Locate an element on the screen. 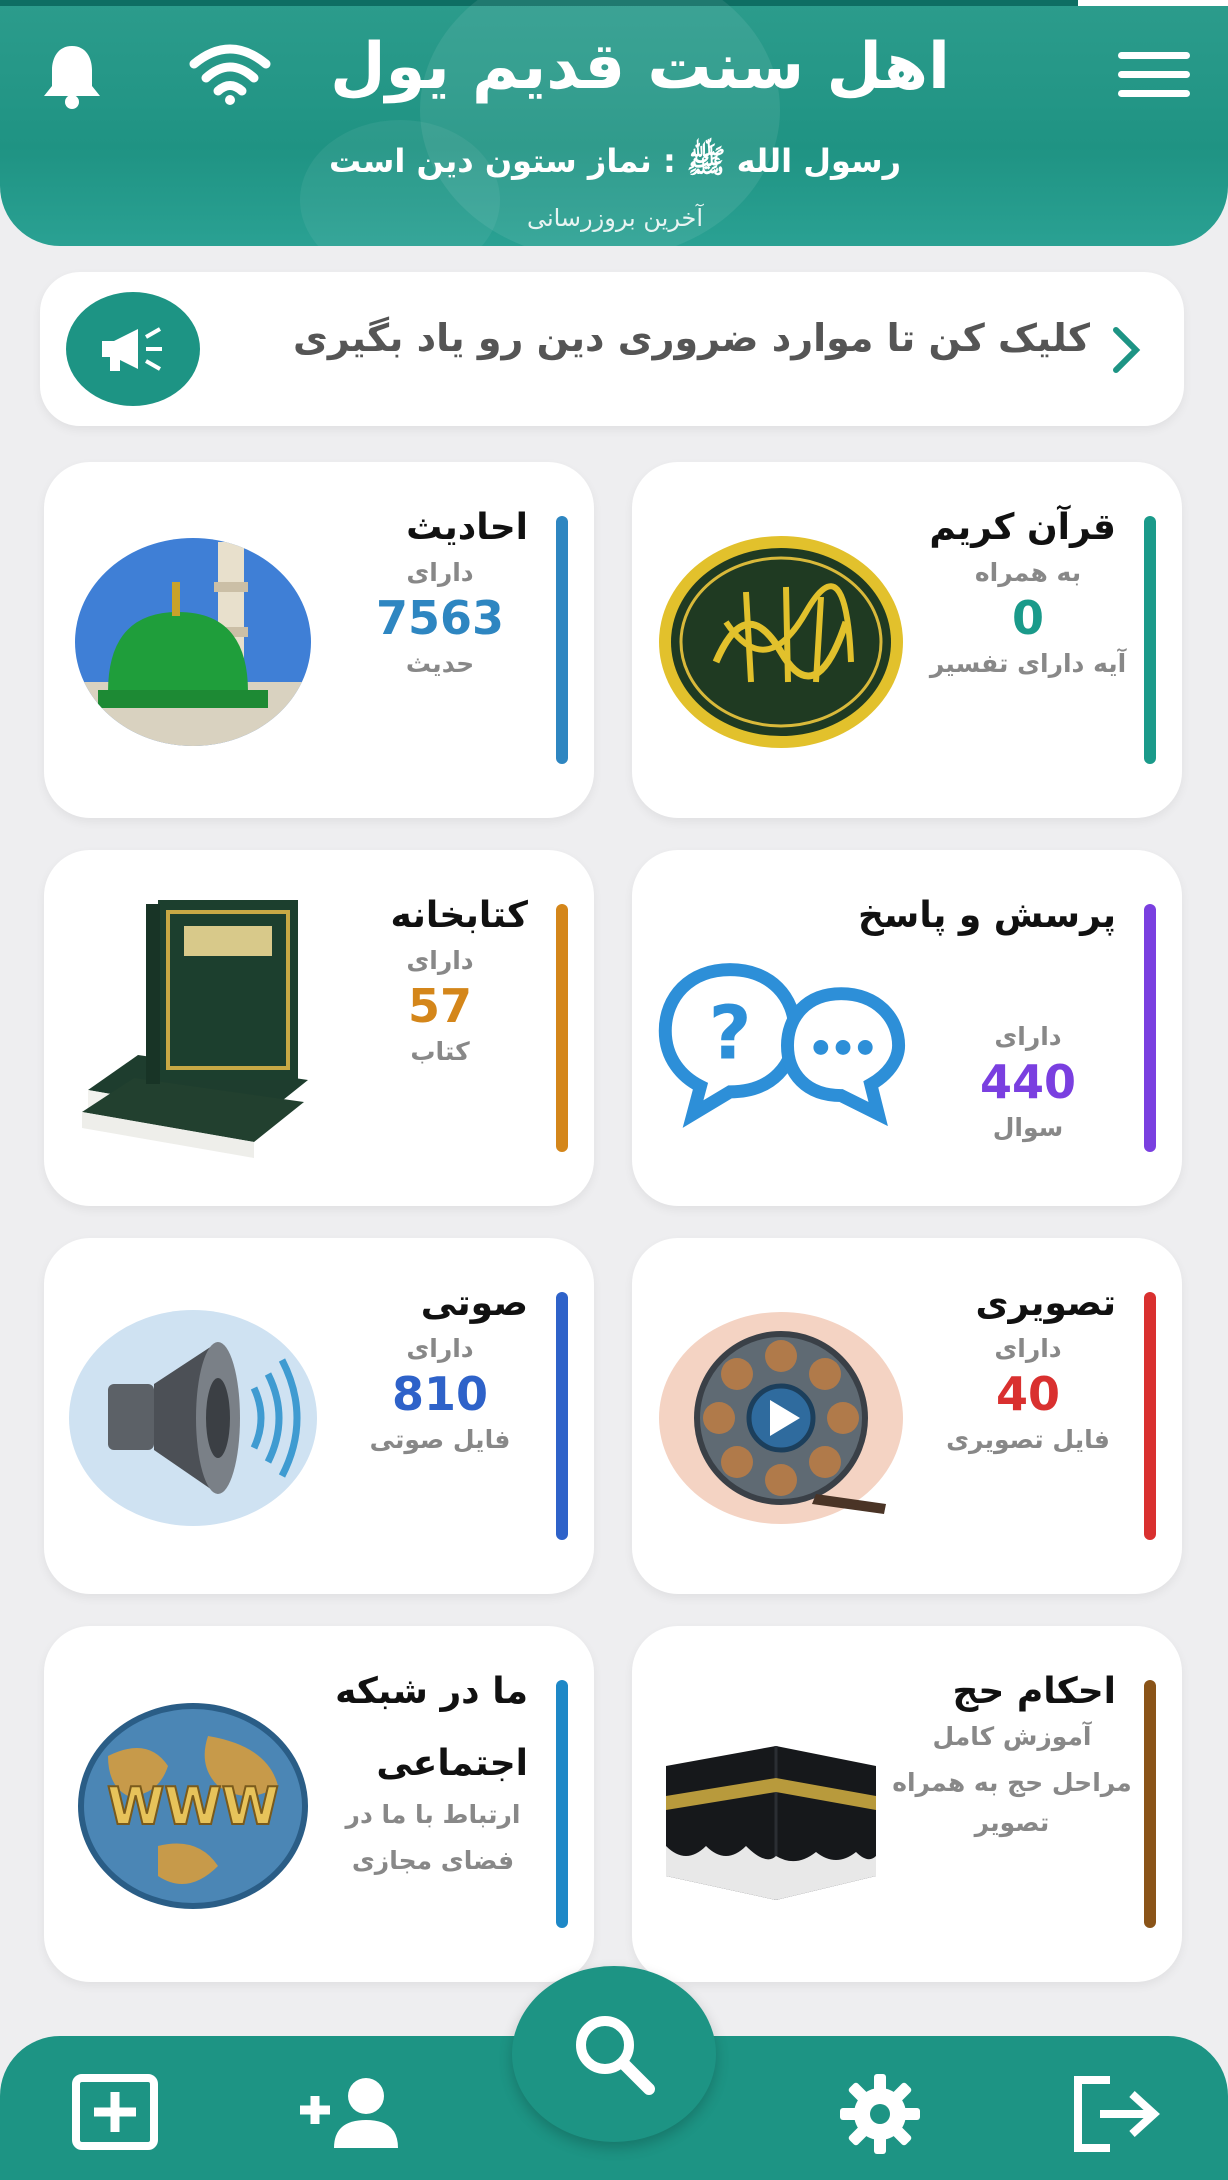  speaker-icon is located at coordinates (193, 1418).